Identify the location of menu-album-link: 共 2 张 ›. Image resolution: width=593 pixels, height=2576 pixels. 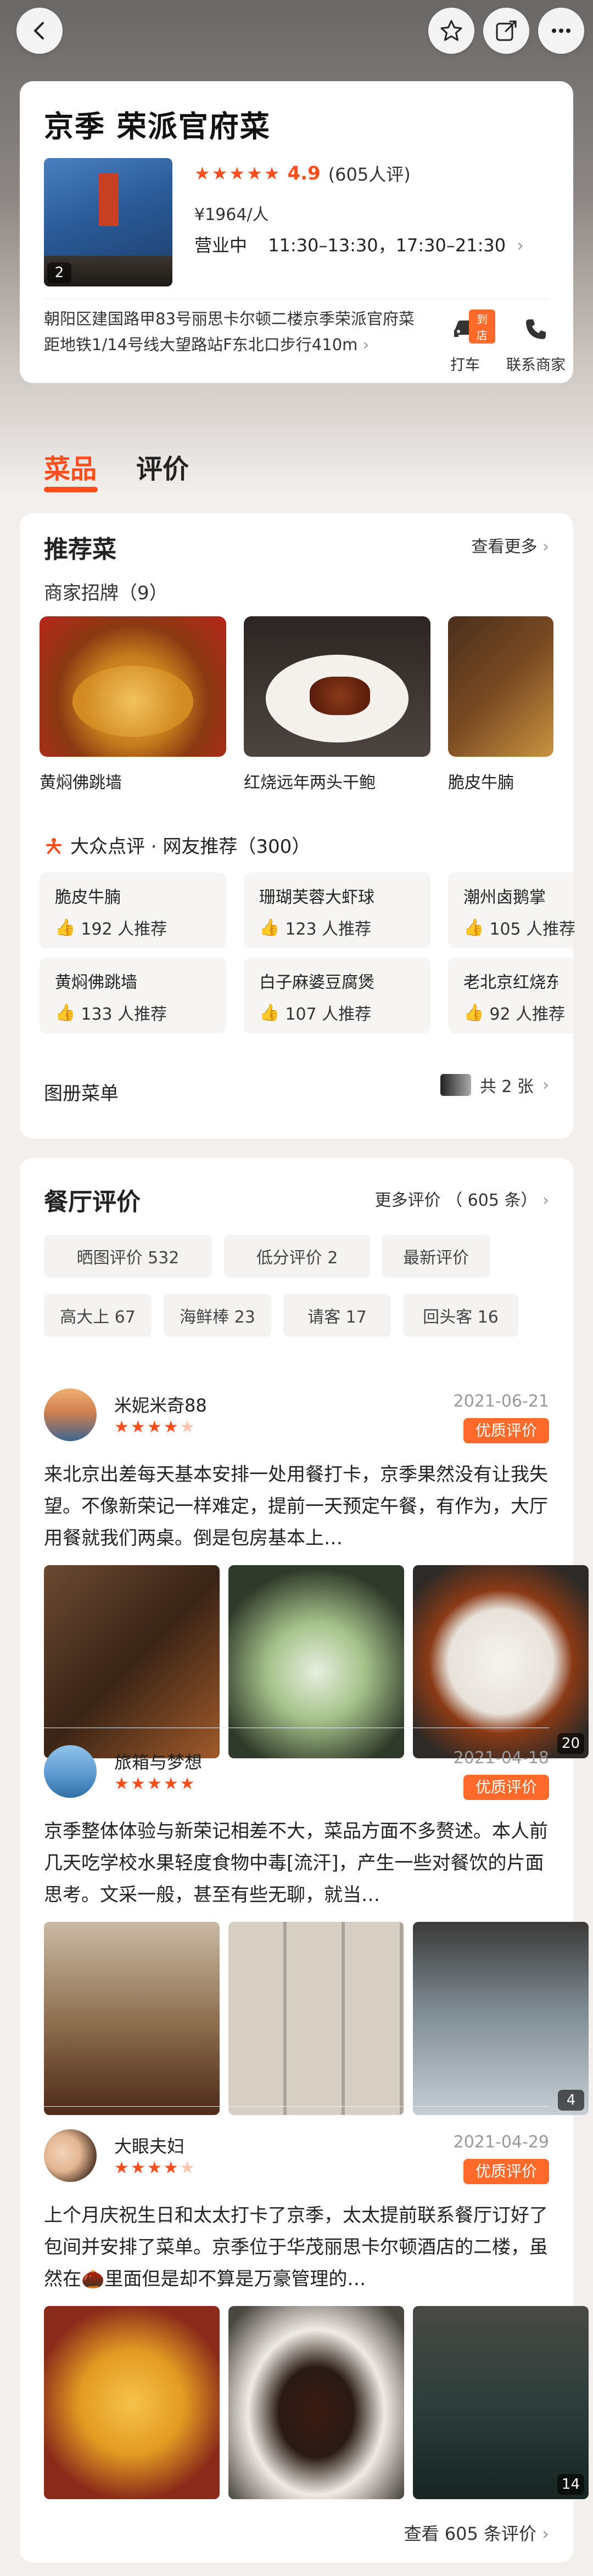
(494, 1085).